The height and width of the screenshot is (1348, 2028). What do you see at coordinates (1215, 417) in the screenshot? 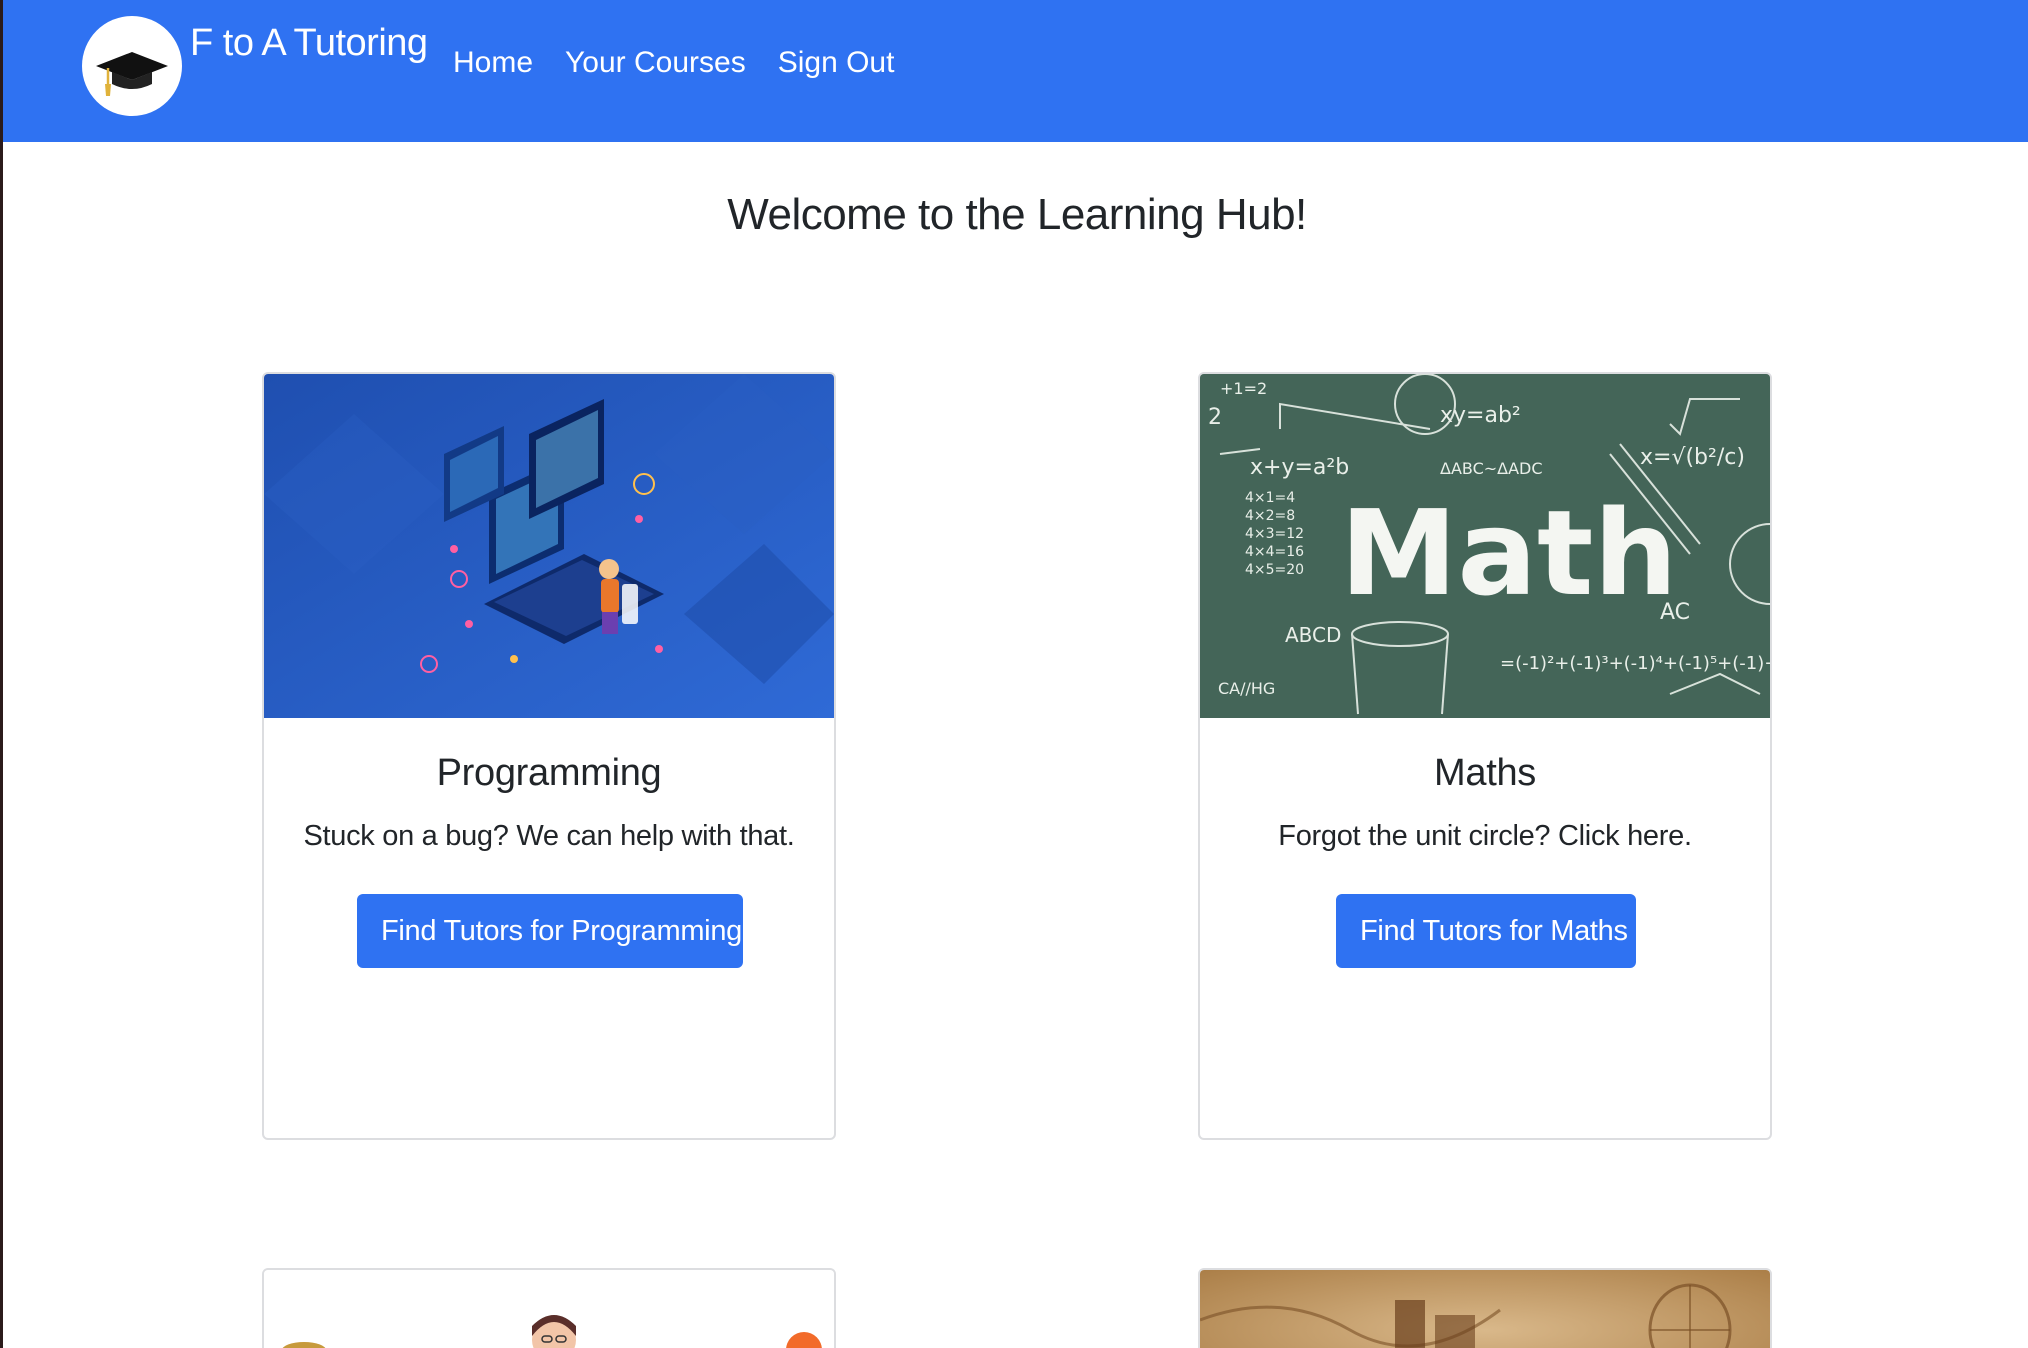
I see `svg-text: 2` at bounding box center [1215, 417].